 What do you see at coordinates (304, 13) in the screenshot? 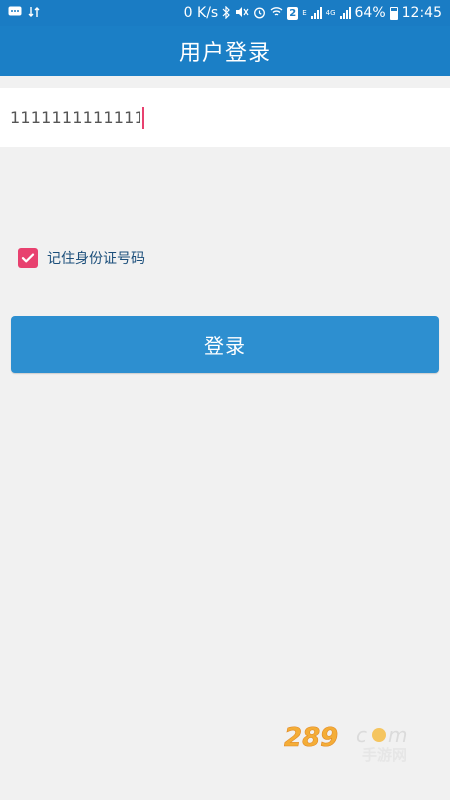
I see `lte-badge: E` at bounding box center [304, 13].